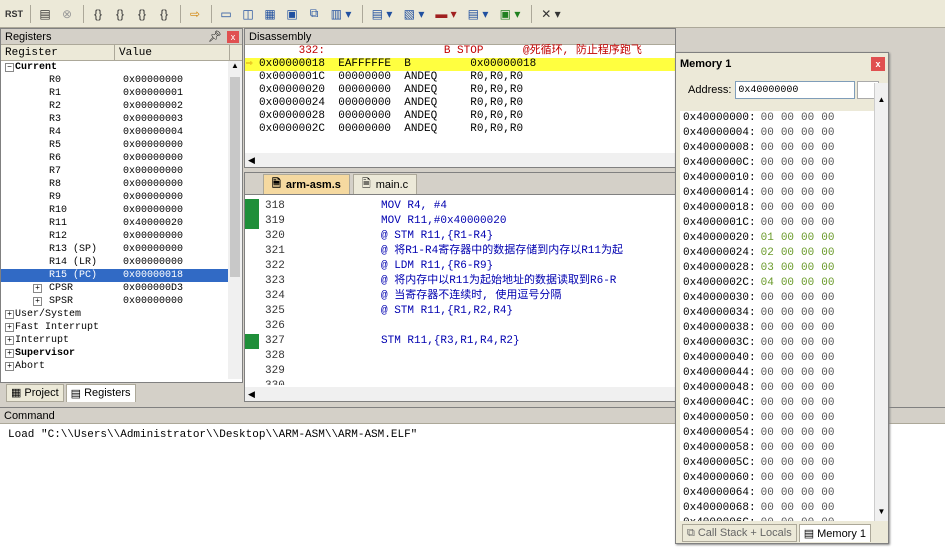  What do you see at coordinates (341, 14) in the screenshot?
I see `watch-window-icon: ▥ ▾` at bounding box center [341, 14].